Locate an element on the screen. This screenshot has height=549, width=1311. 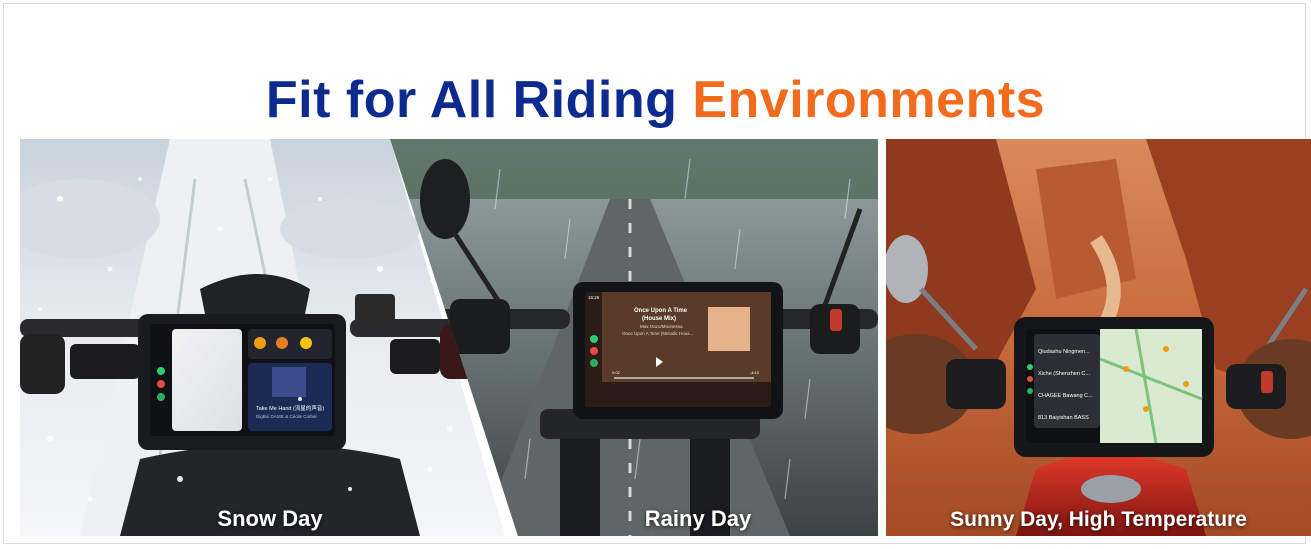
sunny-list-item-4: 813 Baiyishan BASS is located at coordinates (1063, 418).